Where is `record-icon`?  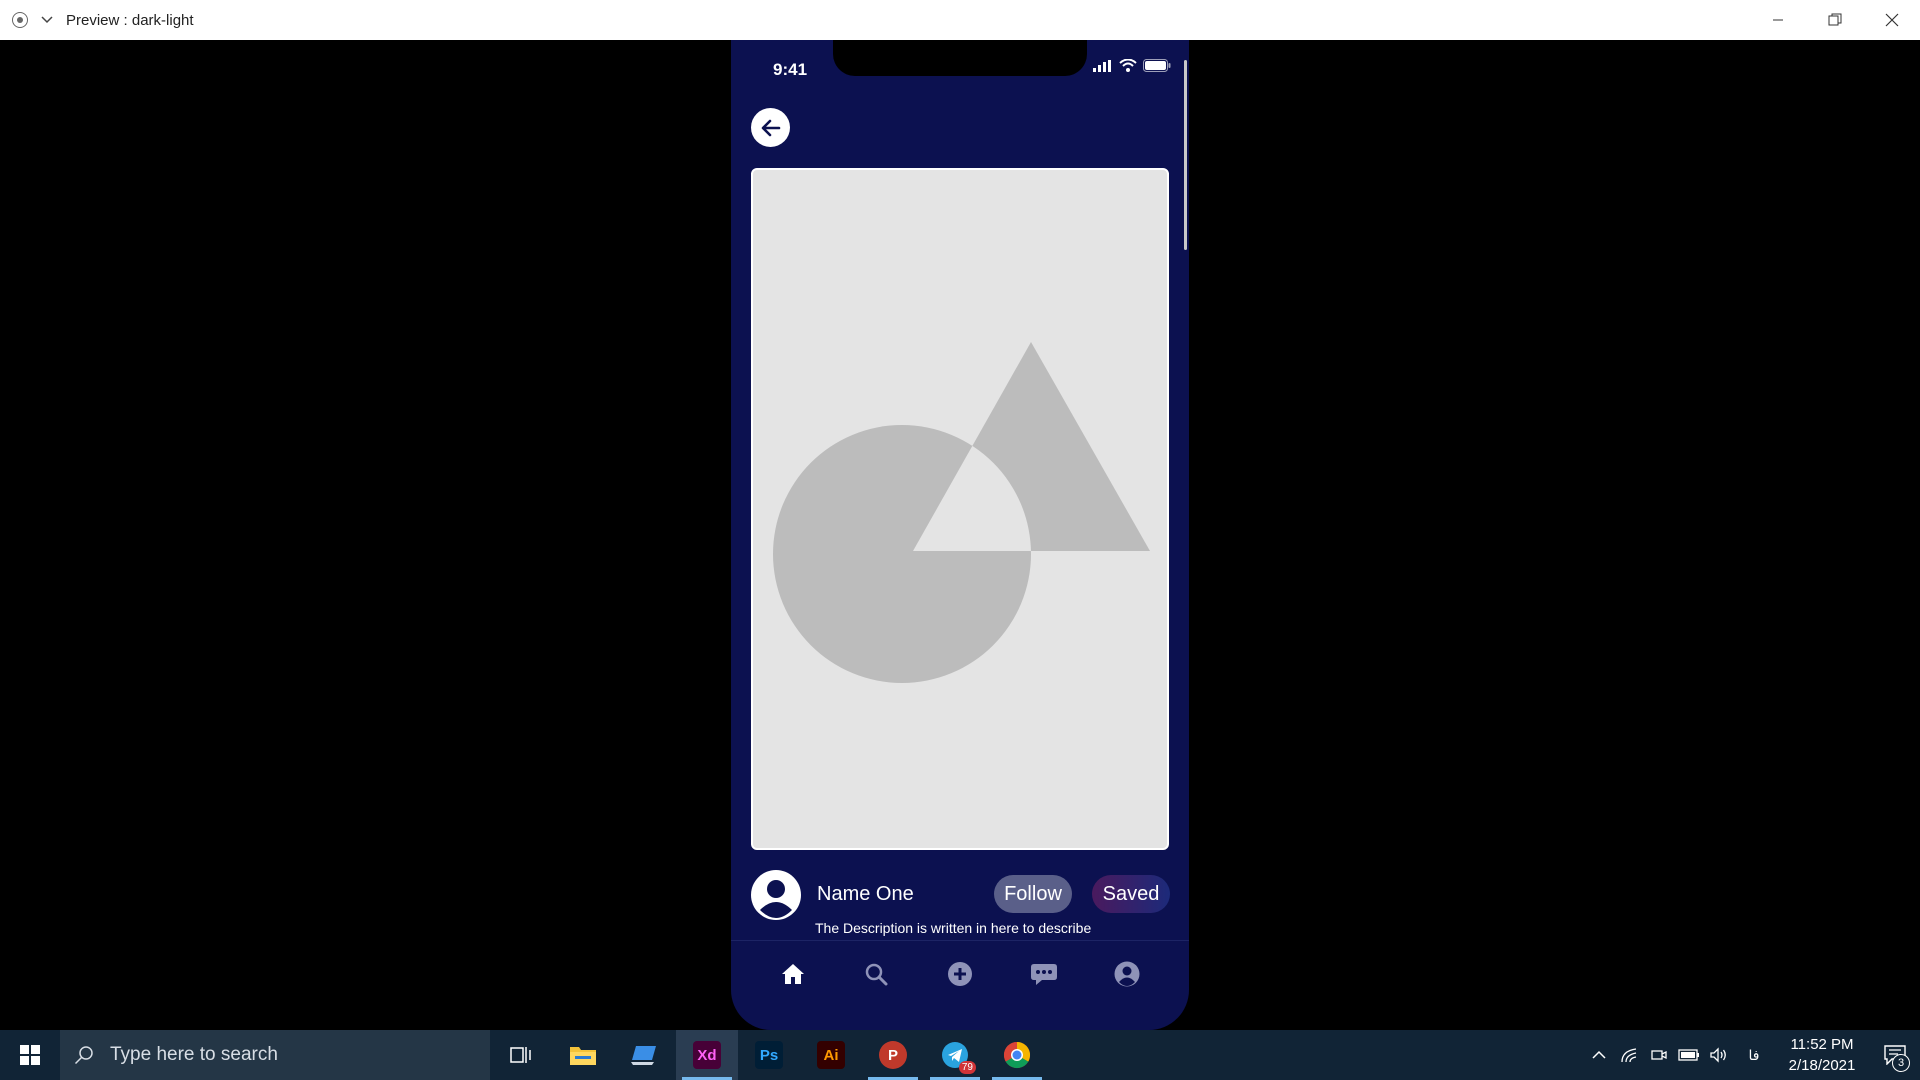 record-icon is located at coordinates (20, 20).